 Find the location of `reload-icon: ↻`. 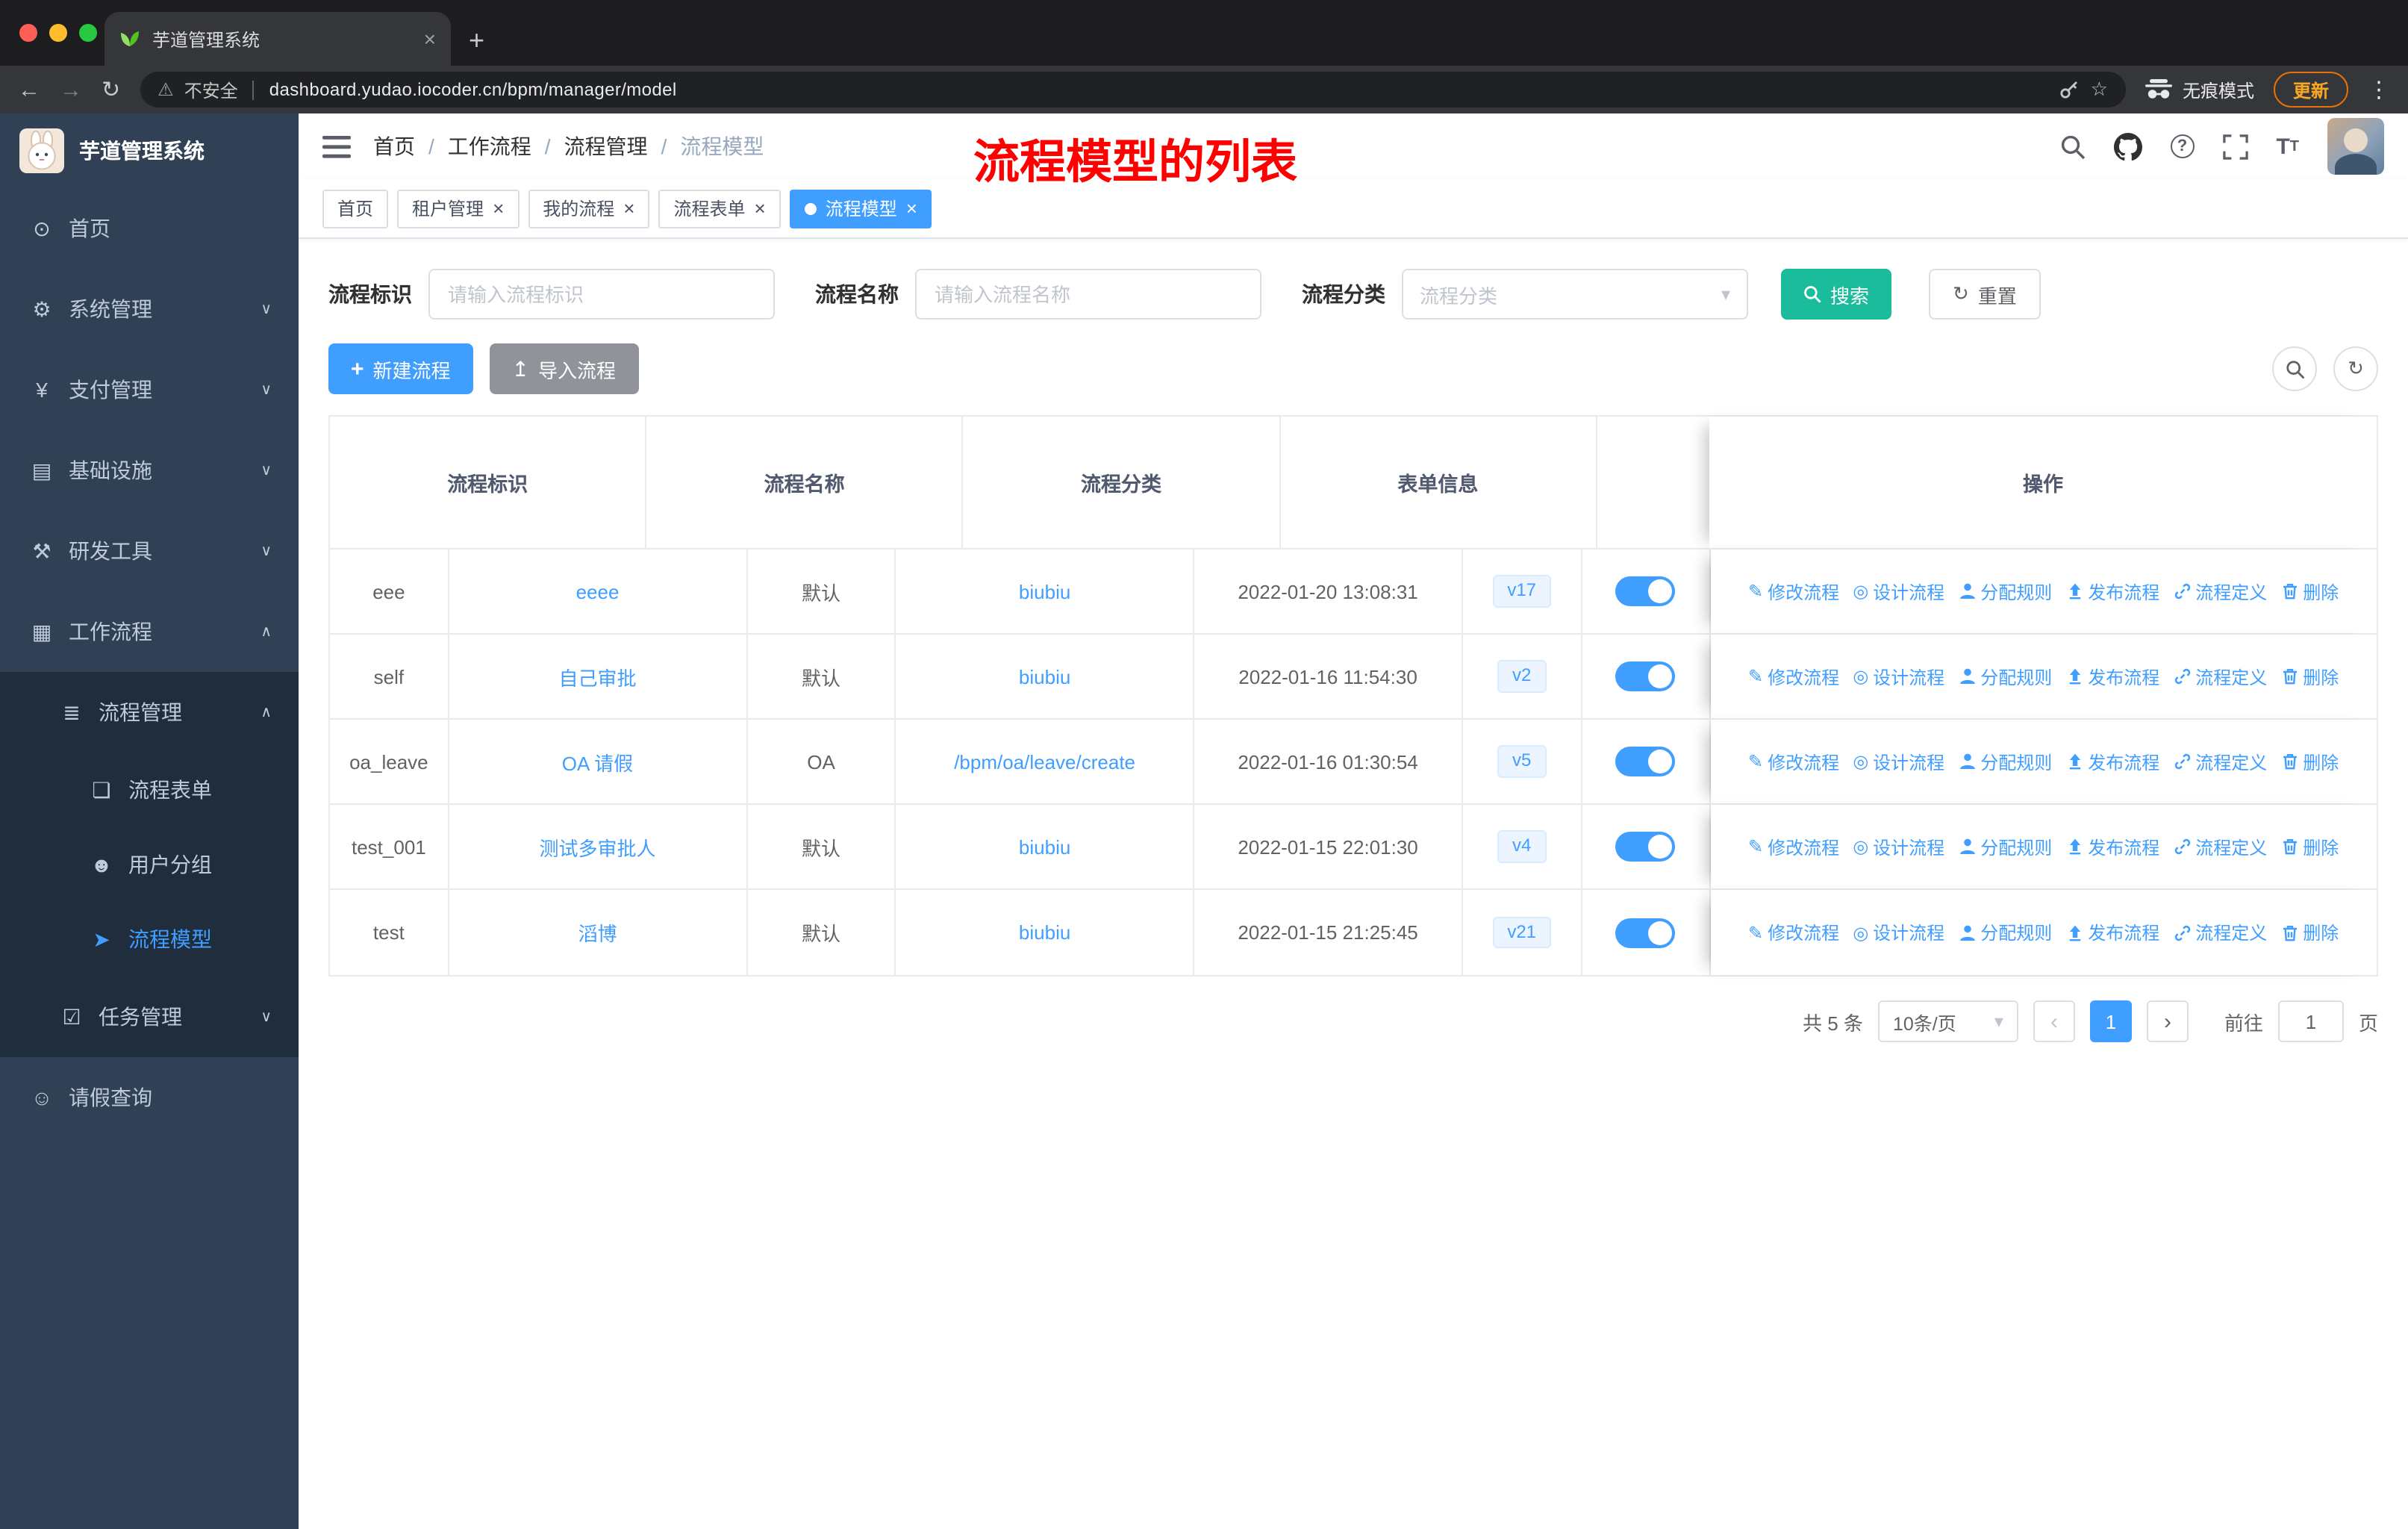

reload-icon: ↻ is located at coordinates (111, 89).